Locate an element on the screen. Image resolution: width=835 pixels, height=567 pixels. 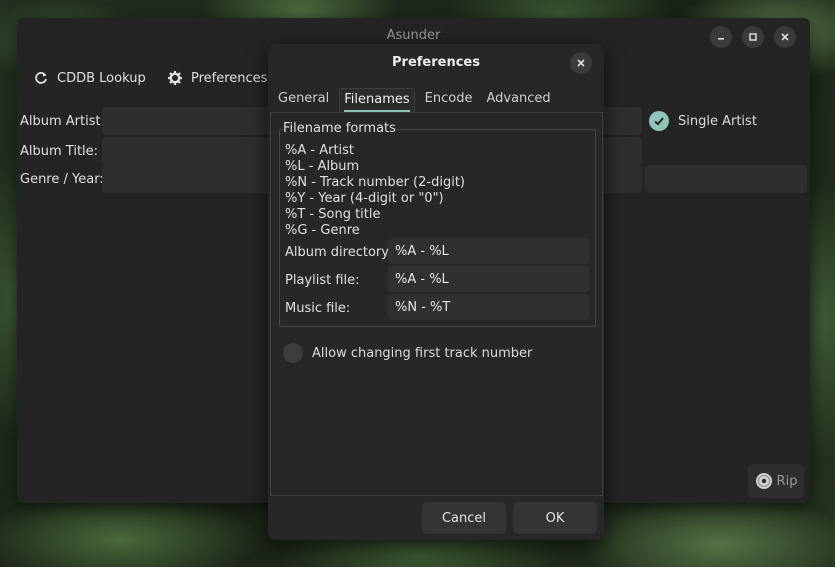
album-directory-input is located at coordinates (489, 251).